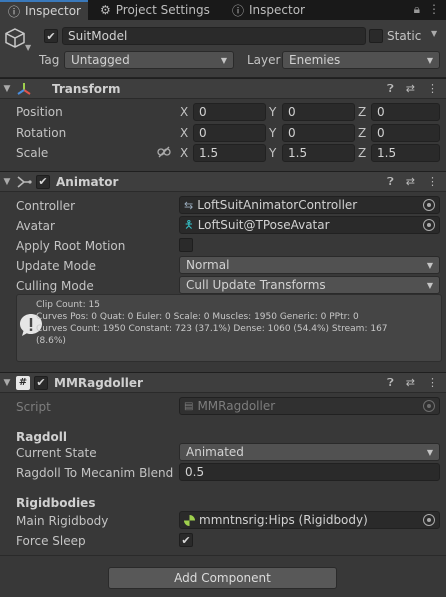  I want to click on info-line: Clip Count: 15, so click(68, 305).